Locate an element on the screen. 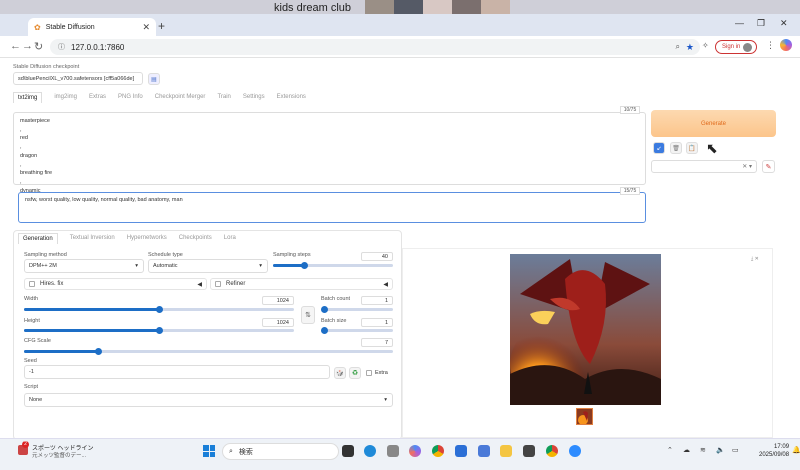 This screenshot has width=800, height=470. trash-button: 🗑 is located at coordinates (676, 148).